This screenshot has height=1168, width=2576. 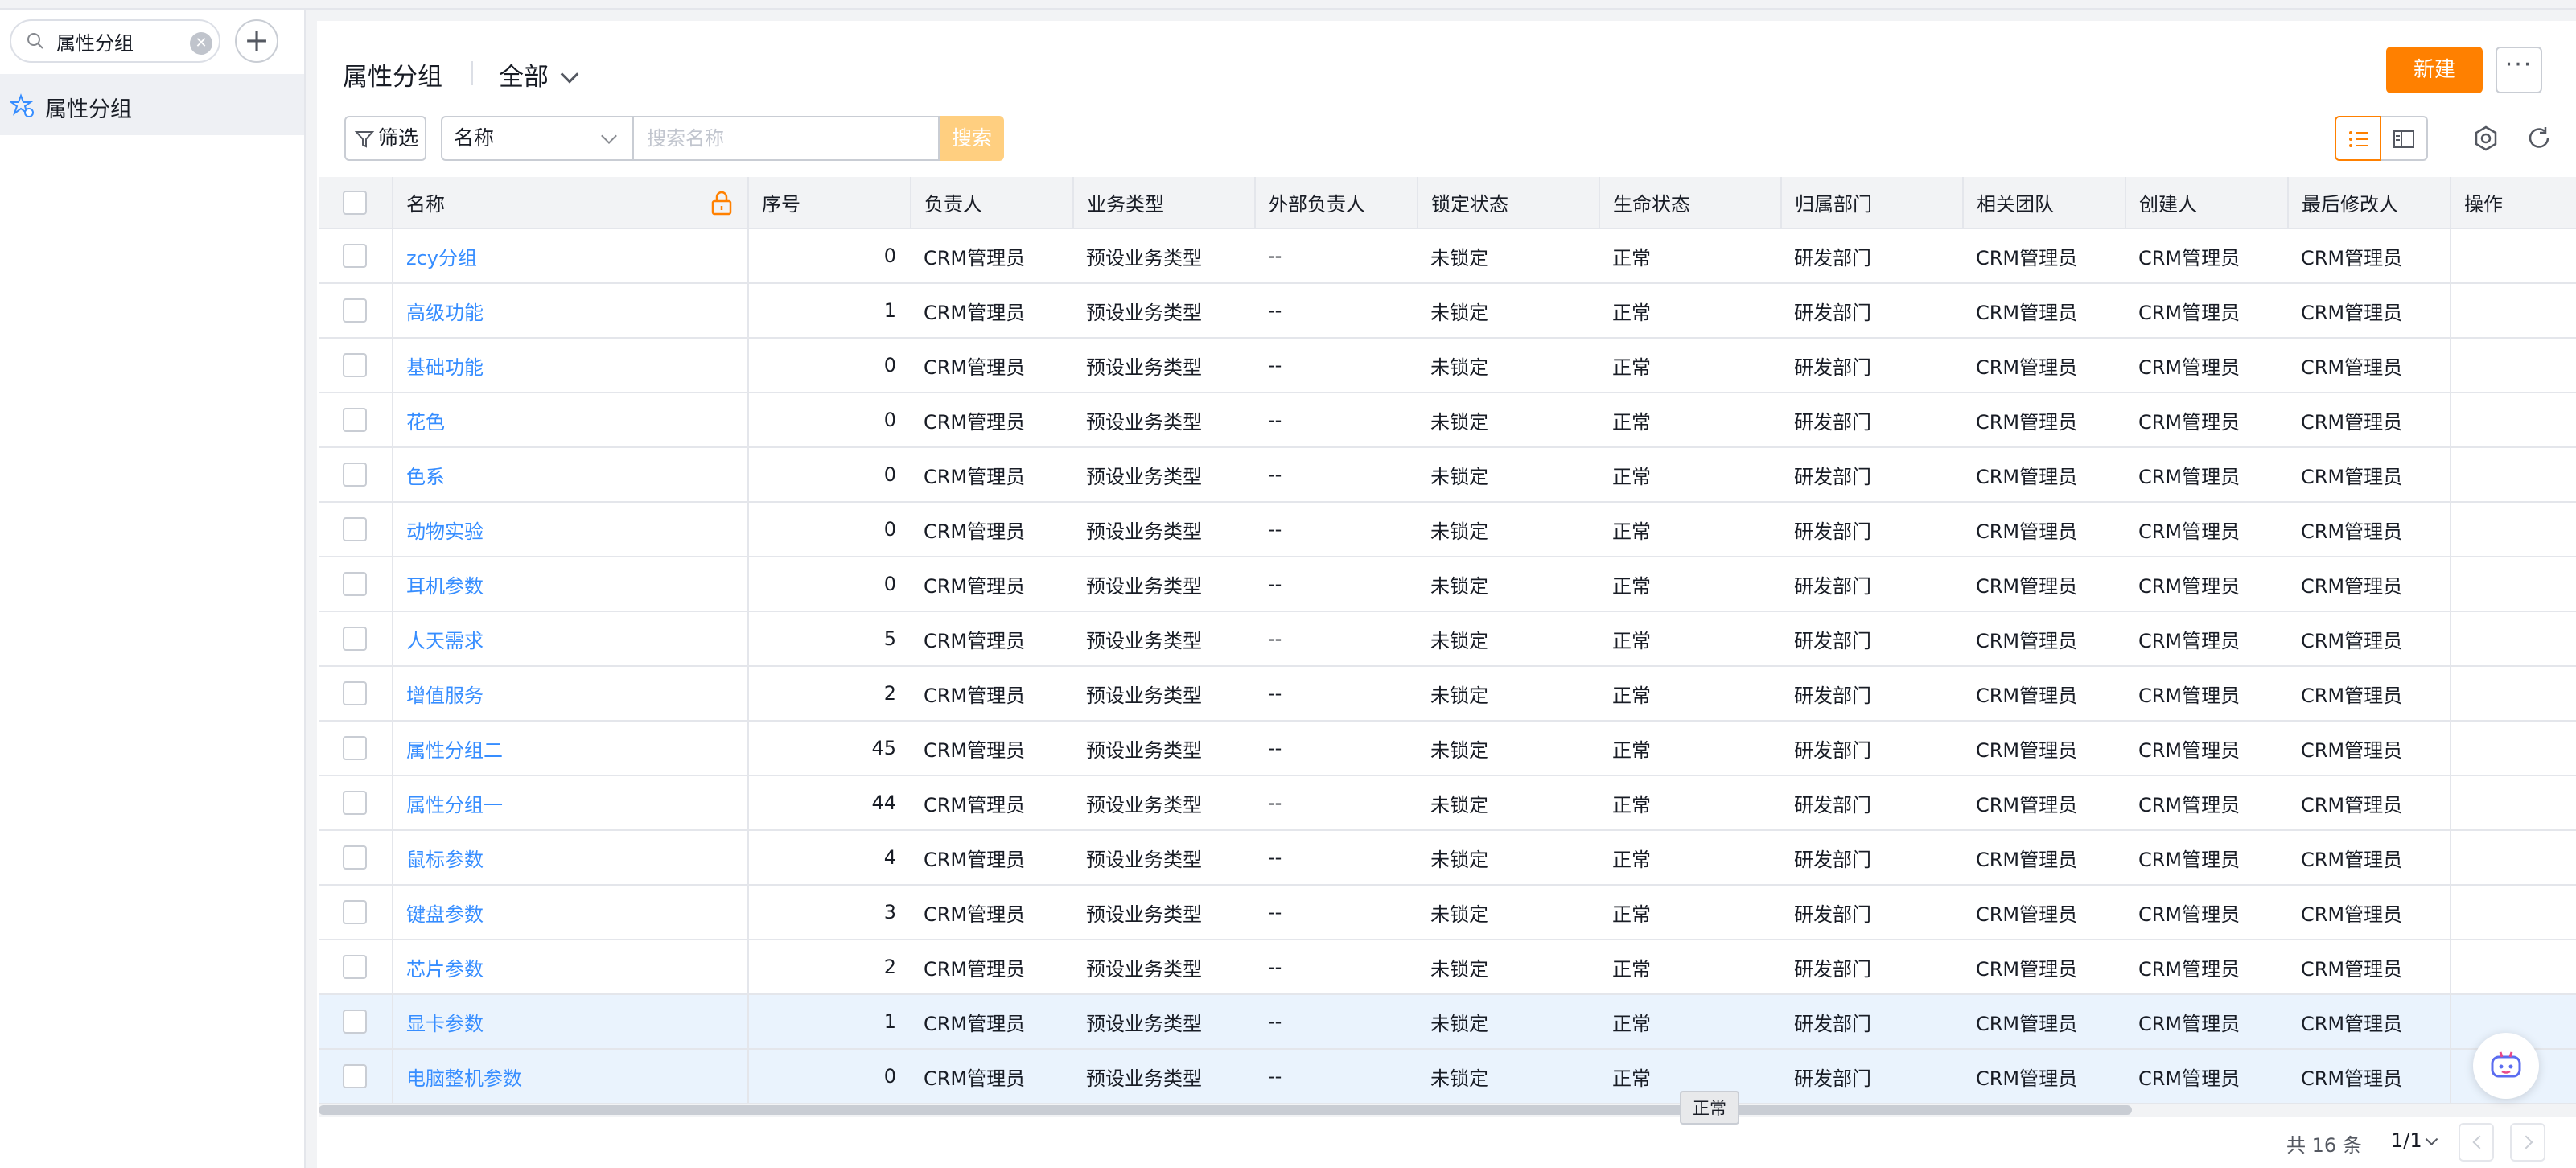 What do you see at coordinates (571, 748) in the screenshot?
I see `row-name-cell: 属性分组二` at bounding box center [571, 748].